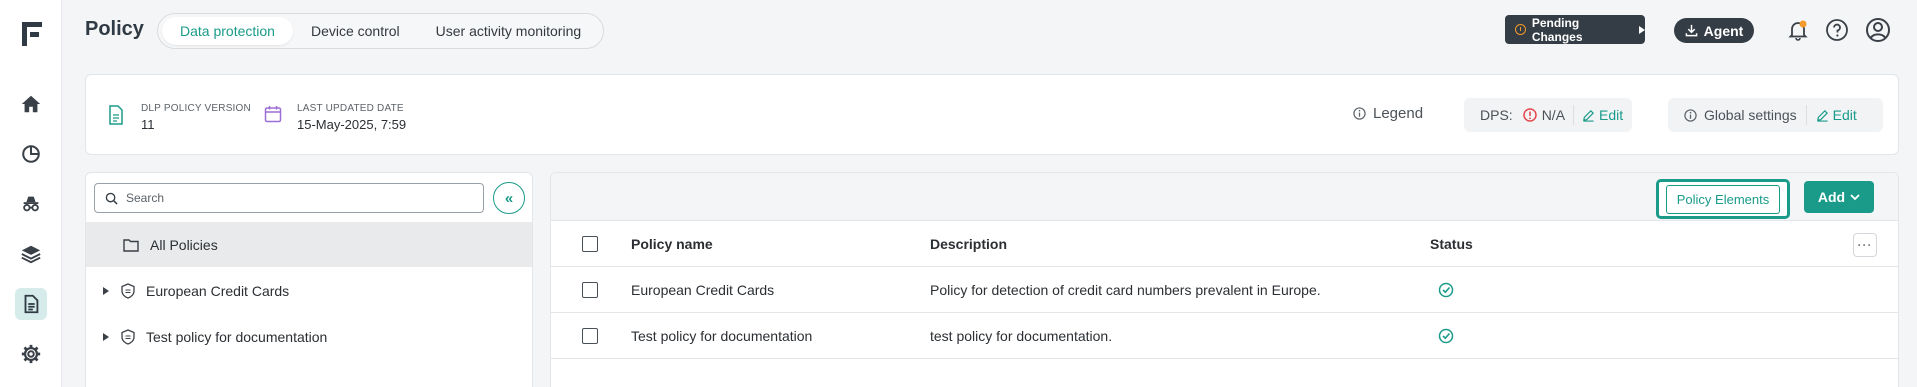 This screenshot has height=387, width=1917. What do you see at coordinates (1865, 245) in the screenshot?
I see `more-options-button: ···` at bounding box center [1865, 245].